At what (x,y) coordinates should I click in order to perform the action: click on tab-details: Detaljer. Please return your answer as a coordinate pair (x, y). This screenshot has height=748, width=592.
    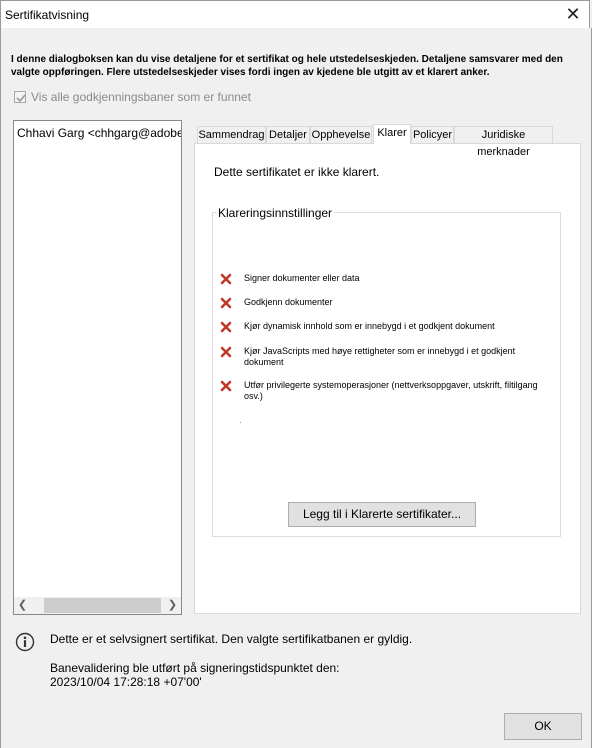
    Looking at the image, I should click on (288, 134).